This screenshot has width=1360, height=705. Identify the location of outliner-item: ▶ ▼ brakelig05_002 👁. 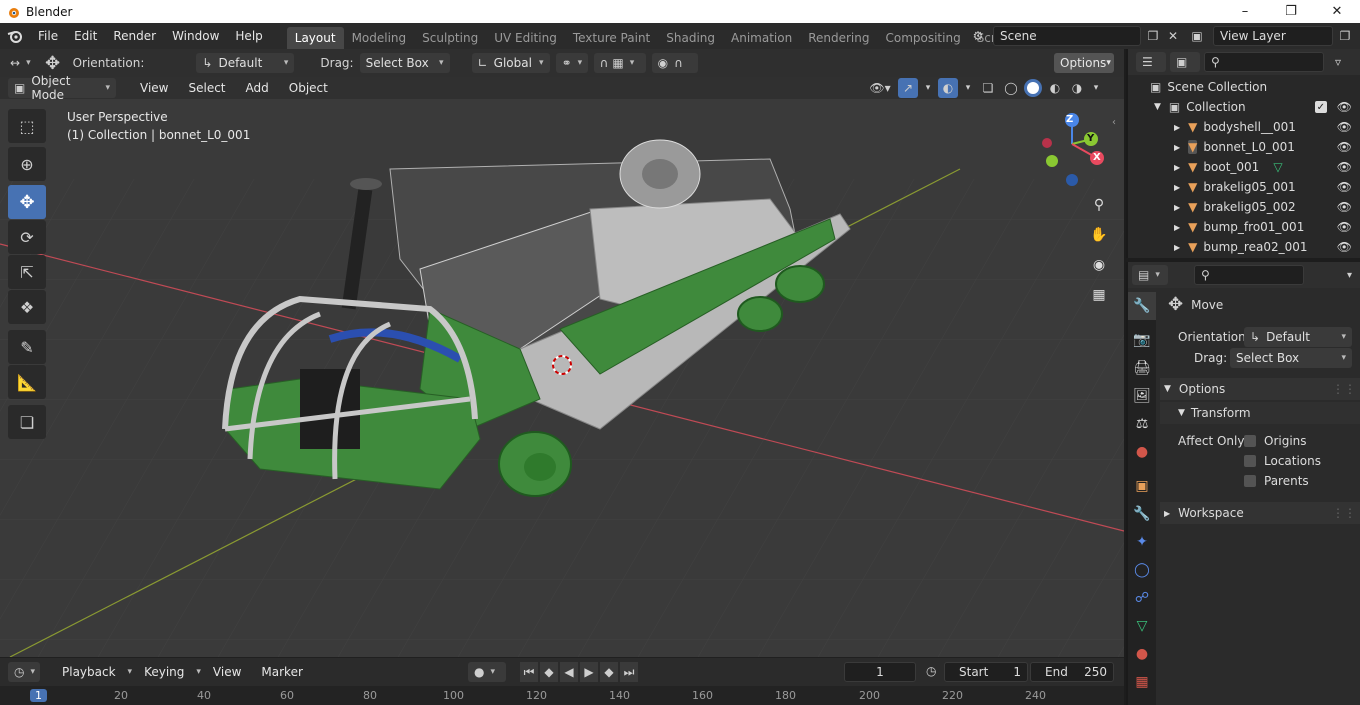
(1244, 207).